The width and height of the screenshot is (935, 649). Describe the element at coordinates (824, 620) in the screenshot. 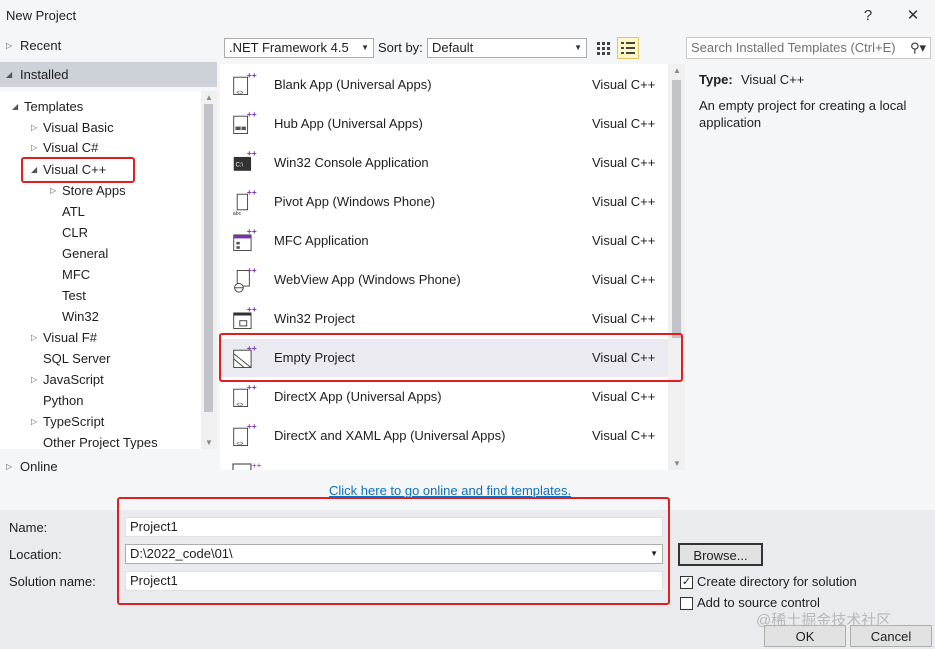

I see `watermark-text: @稀土掘金技术社区` at that location.